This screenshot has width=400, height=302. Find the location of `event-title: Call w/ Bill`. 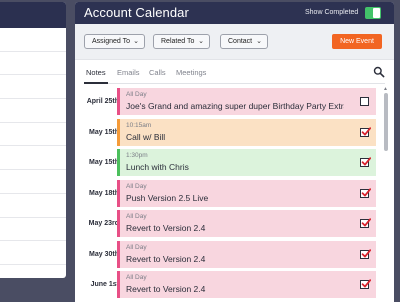

event-title: Call w/ Bill is located at coordinates (146, 136).